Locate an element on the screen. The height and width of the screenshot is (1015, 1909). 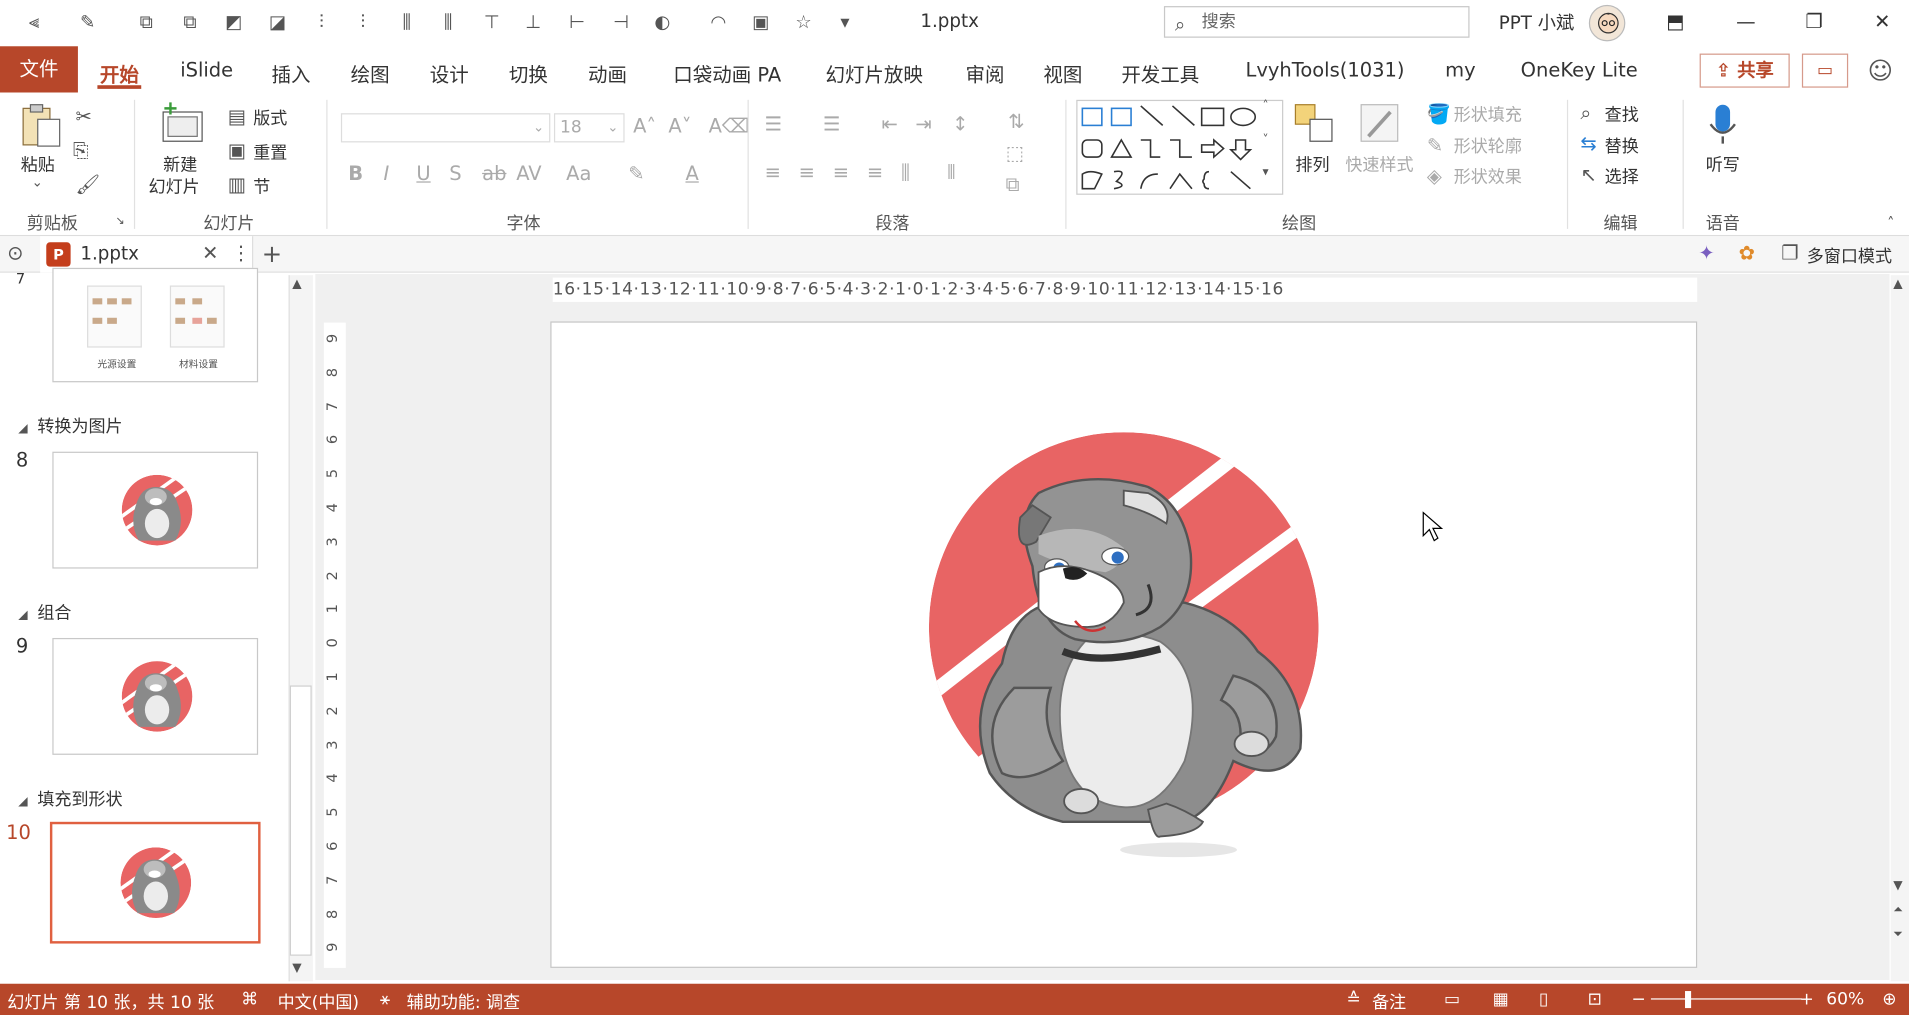
decrease-indent-icon: ⇤ is located at coordinates (889, 123).